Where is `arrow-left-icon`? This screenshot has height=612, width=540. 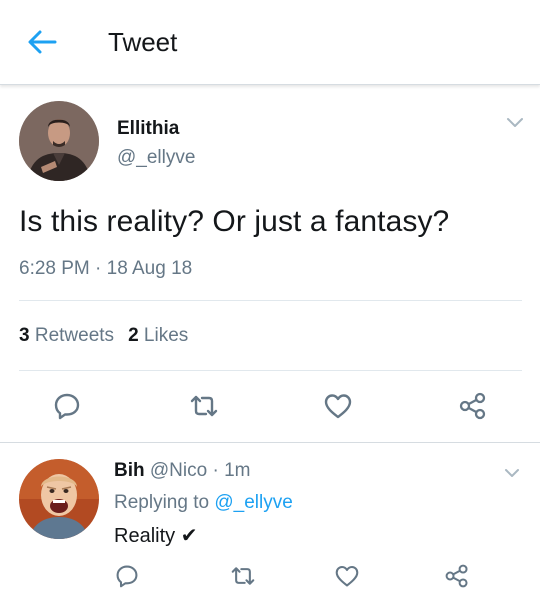 arrow-left-icon is located at coordinates (42, 42).